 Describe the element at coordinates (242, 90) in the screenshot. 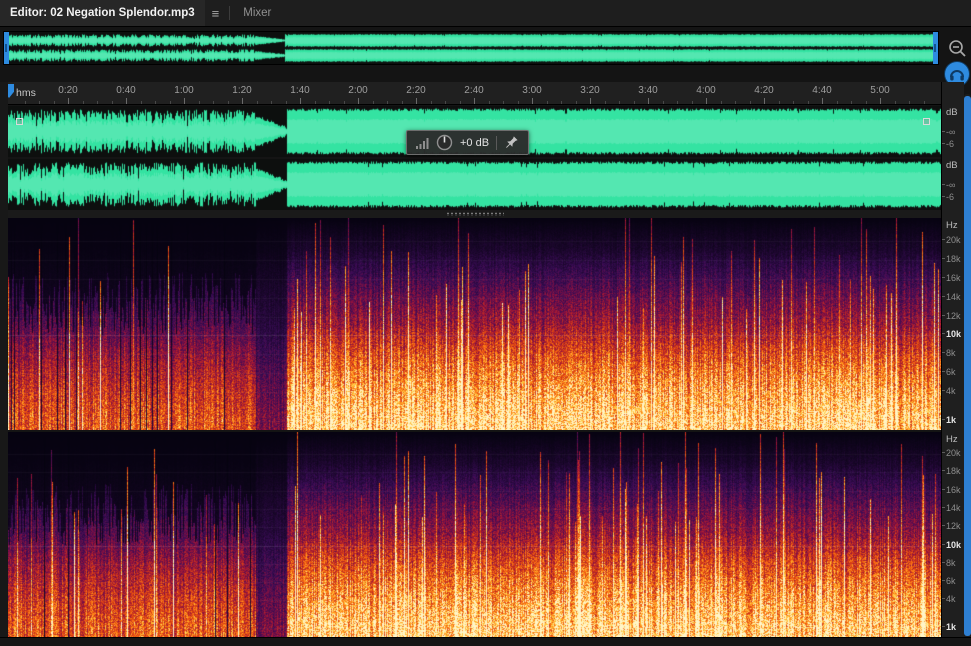

I see `time-label: 1:20` at that location.